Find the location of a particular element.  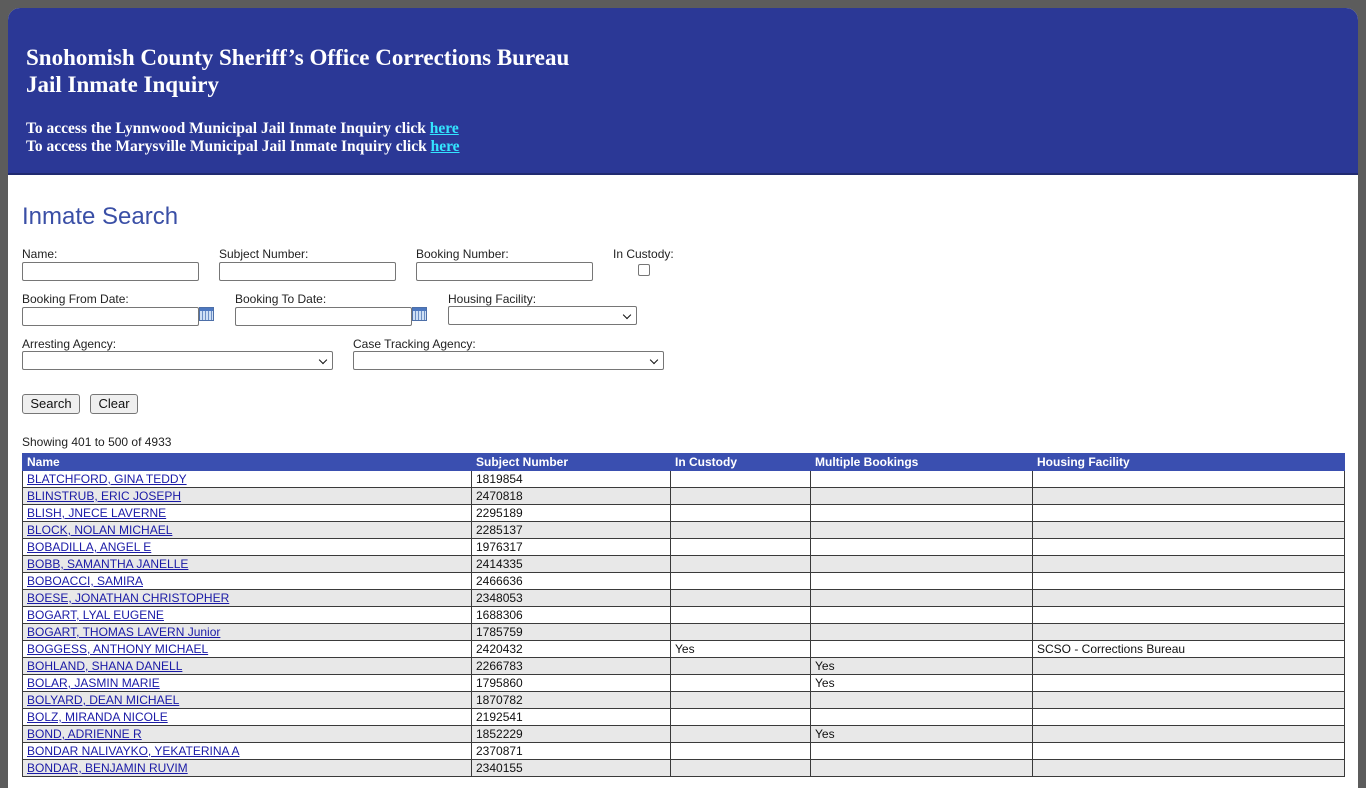

inmate-name-link: BLOCK, NOLAN MICHAEL is located at coordinates (99, 530).